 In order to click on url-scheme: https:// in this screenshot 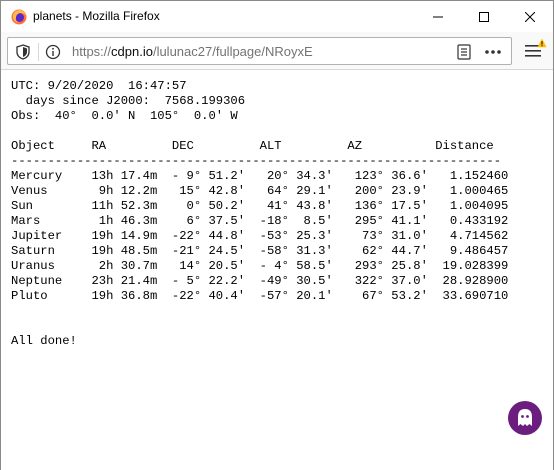, I will do `click(92, 51)`.